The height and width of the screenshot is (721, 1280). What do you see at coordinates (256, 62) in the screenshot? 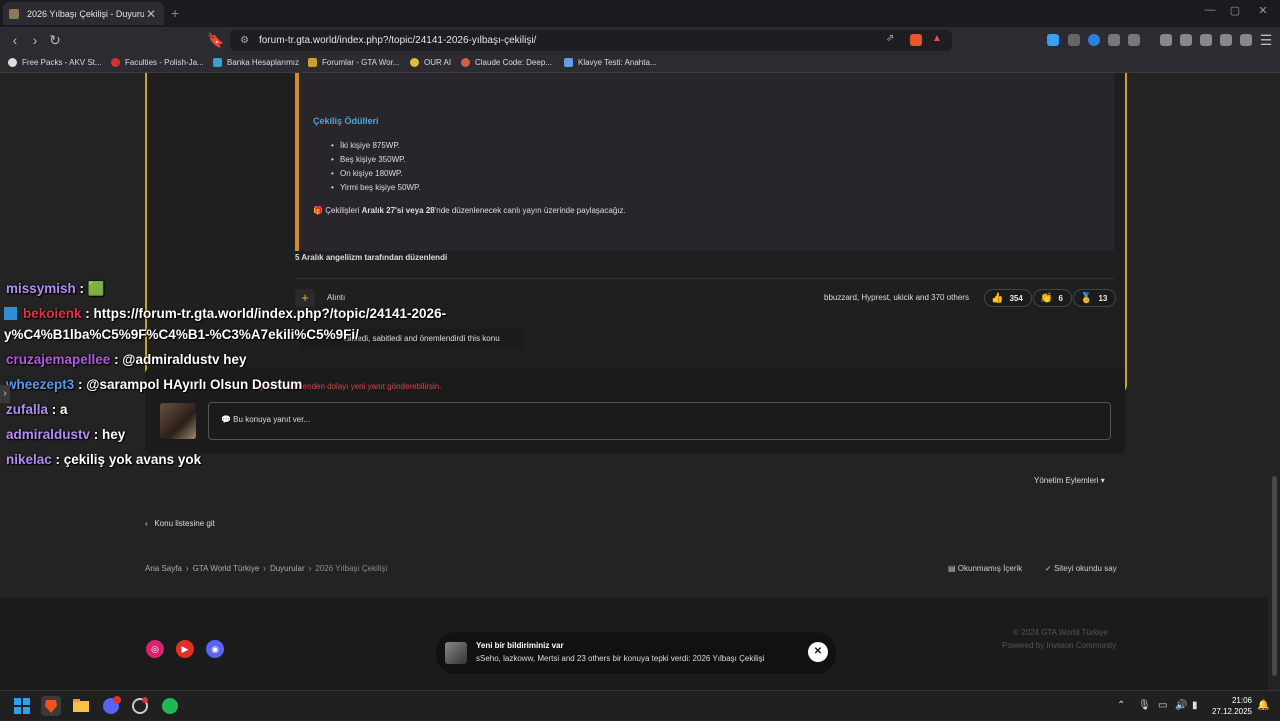
I see `bookmark-item: Banka Hesaplarımız` at bounding box center [256, 62].